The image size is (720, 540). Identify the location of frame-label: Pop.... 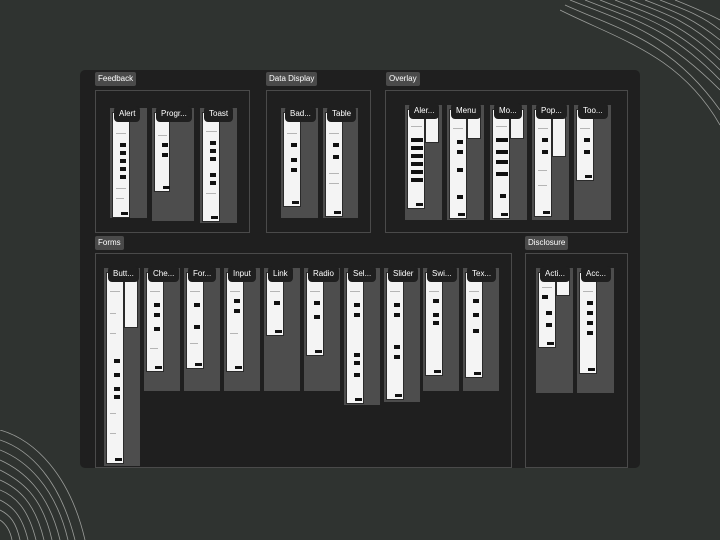
(551, 111).